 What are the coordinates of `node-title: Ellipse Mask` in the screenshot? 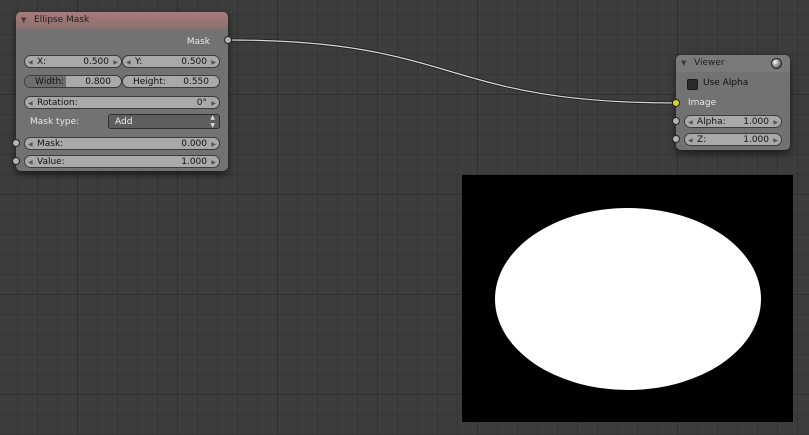 It's located at (62, 20).